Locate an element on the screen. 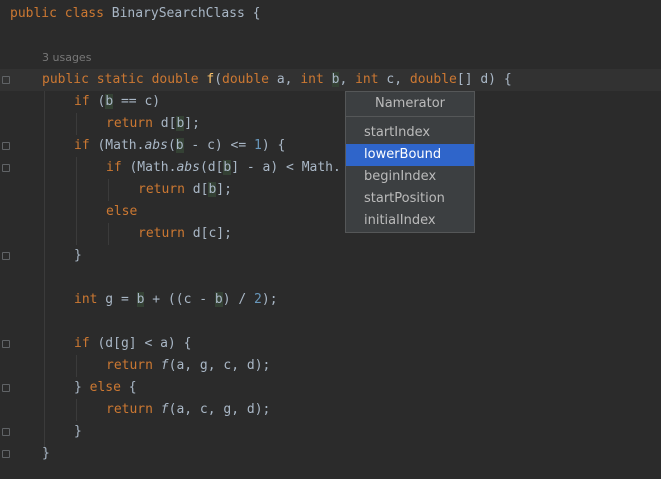 The height and width of the screenshot is (479, 661). keyword: public static double is located at coordinates (124, 79).